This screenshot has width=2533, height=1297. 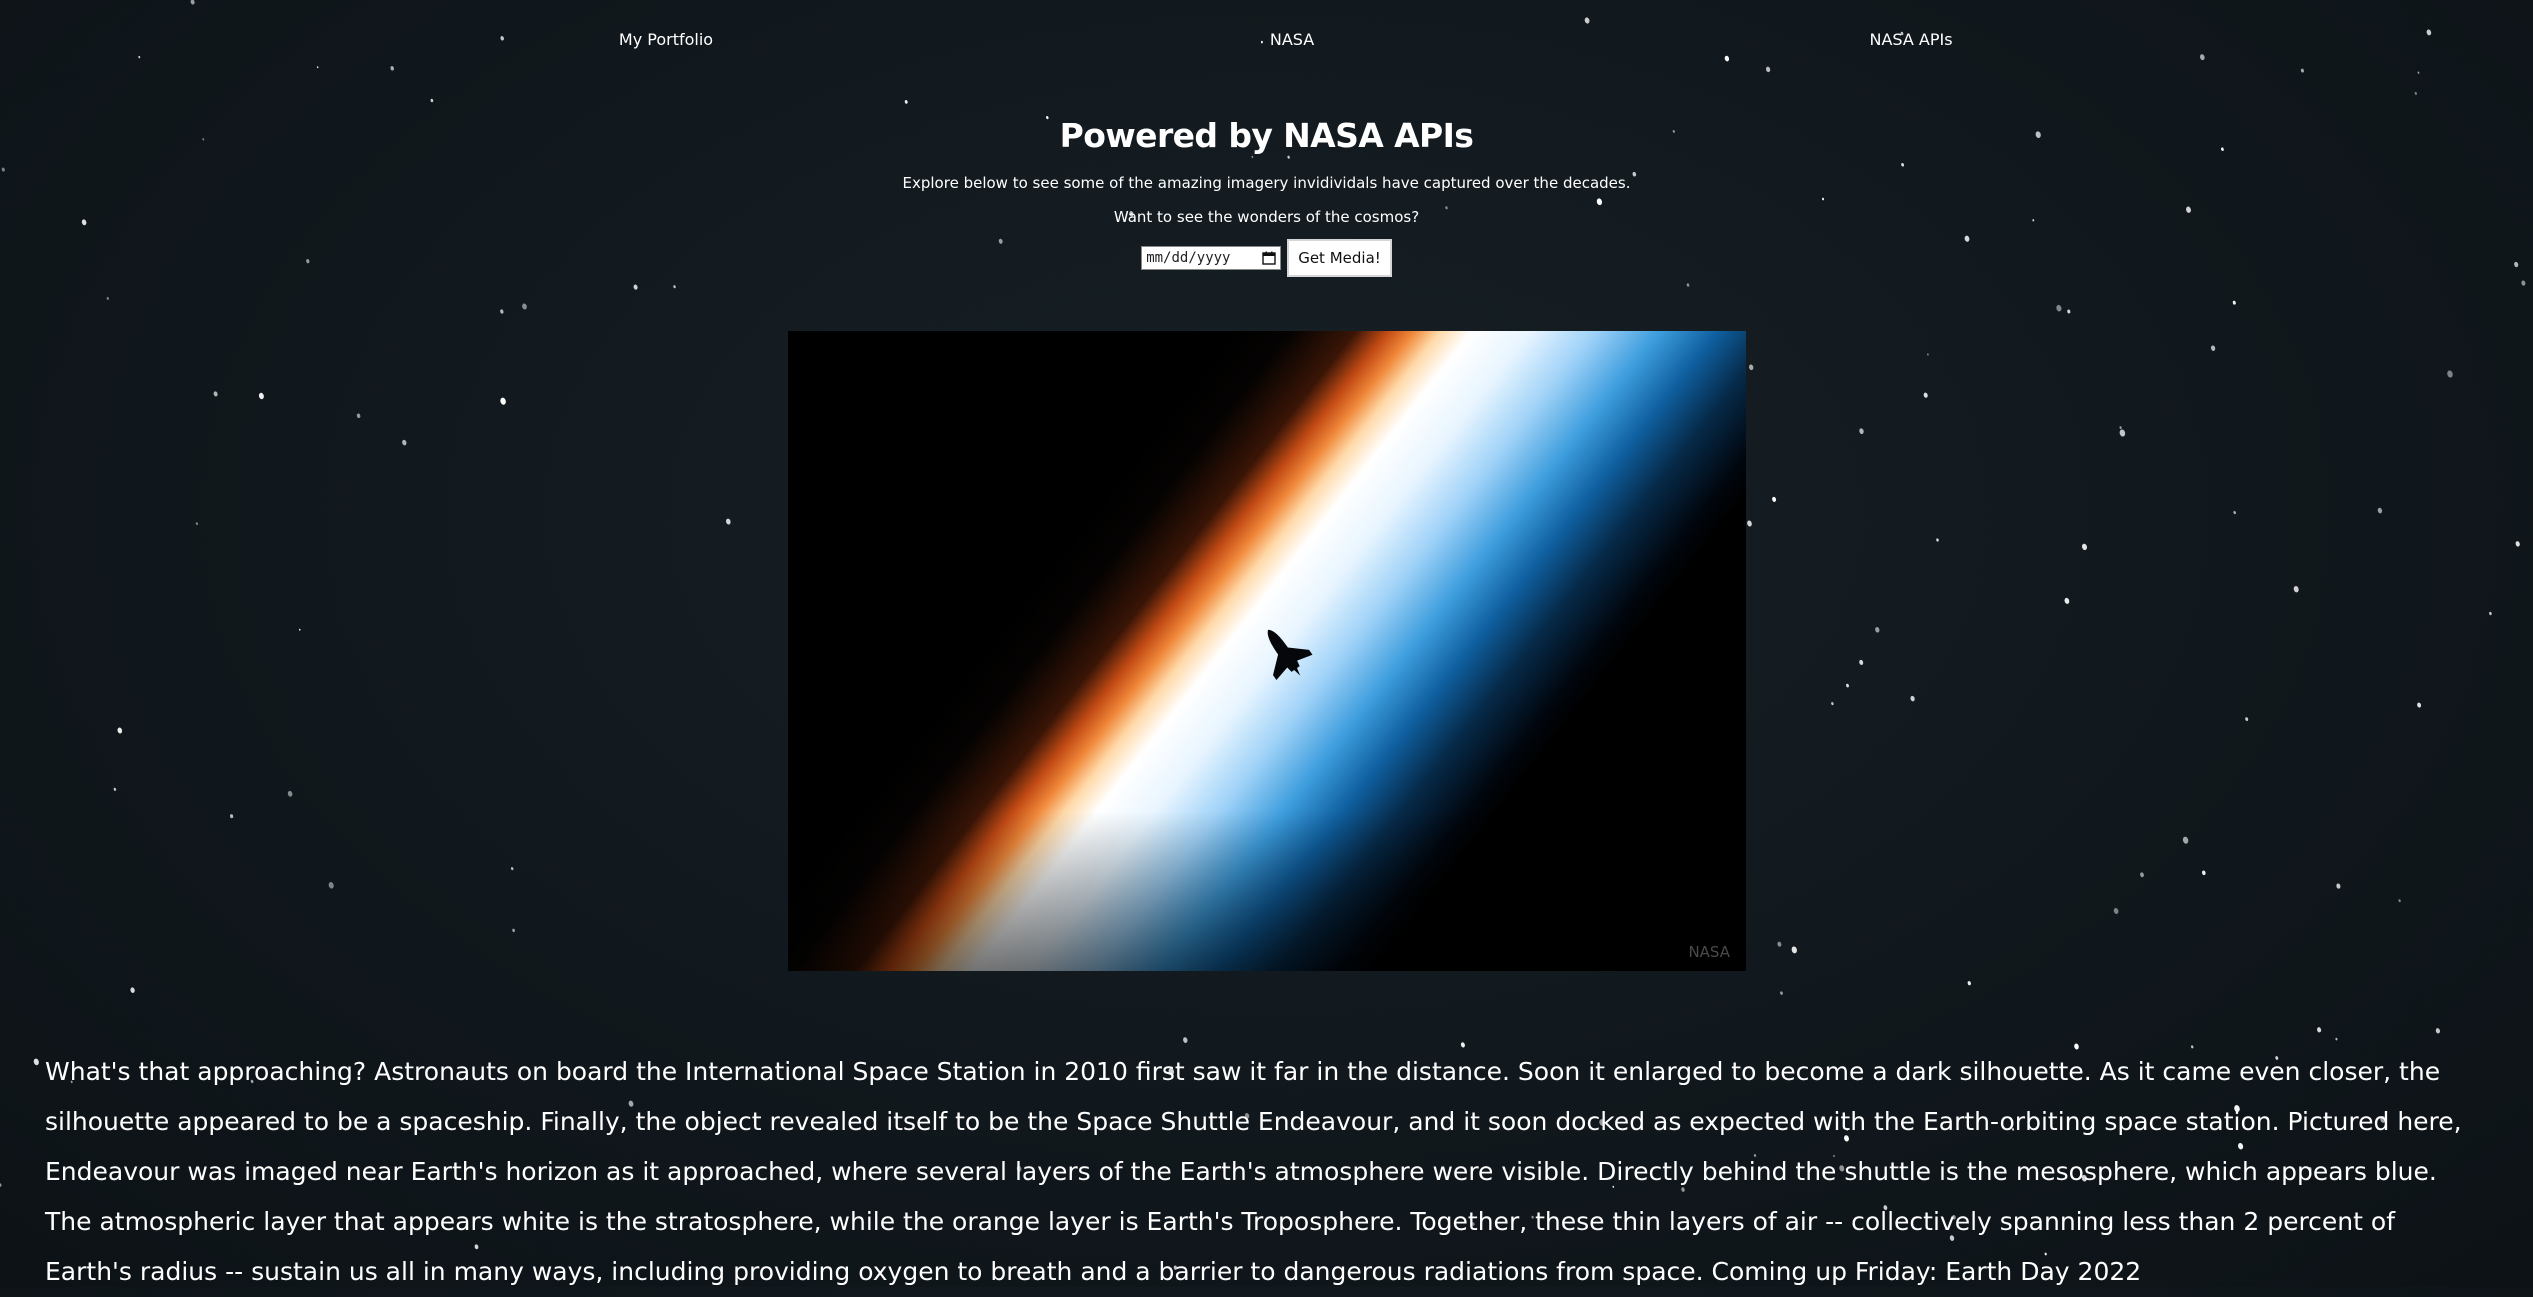 I want to click on nav-link-nasa: NASA, so click(x=1292, y=39).